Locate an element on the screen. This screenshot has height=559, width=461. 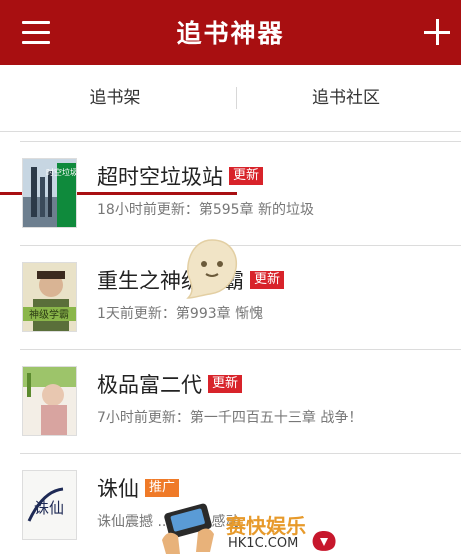
3dm-logo-icon is located at coordinates (324, 541).